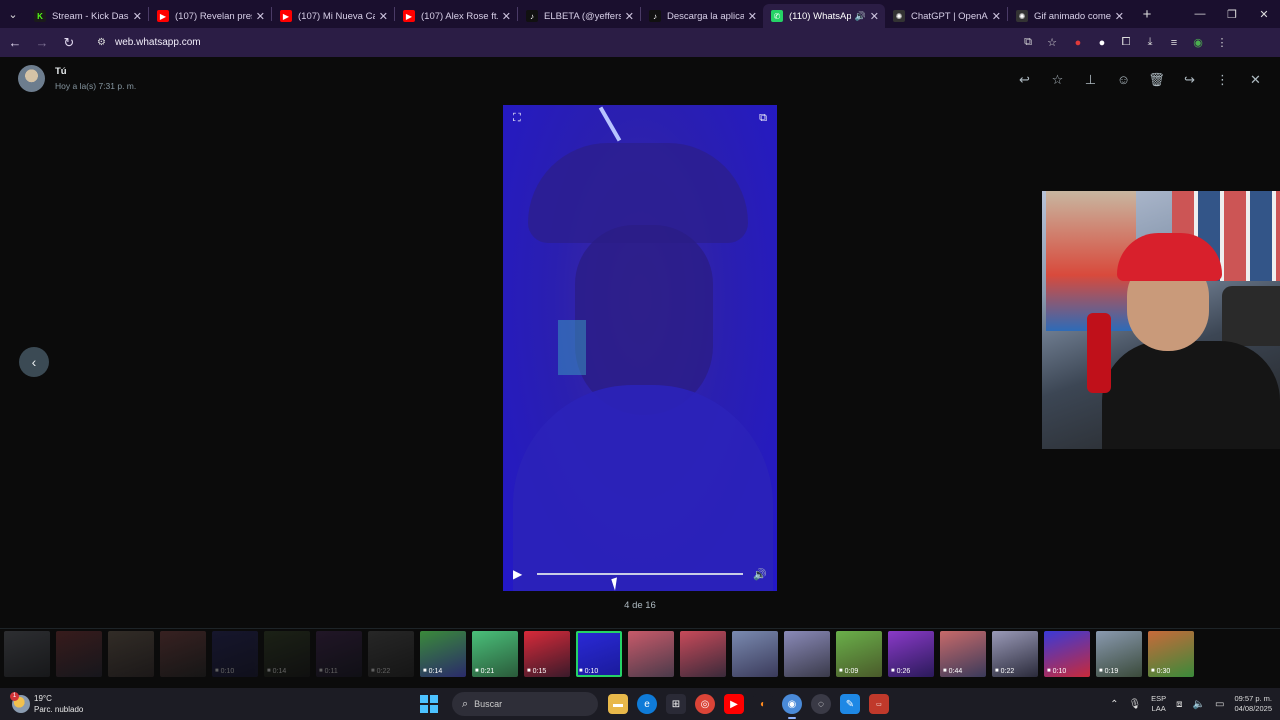  Describe the element at coordinates (42, 43) in the screenshot. I see `forward-arrow-icon: →` at that location.